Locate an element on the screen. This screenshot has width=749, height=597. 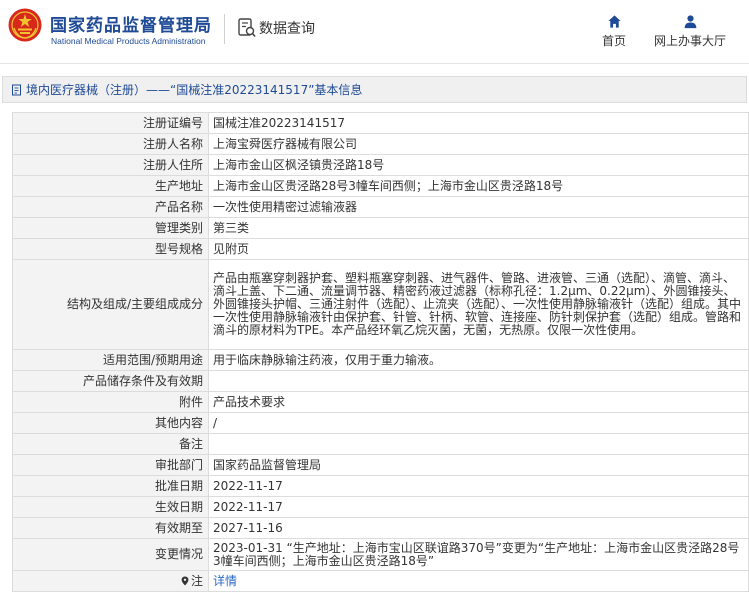
row-label: 审批部门 is located at coordinates (110, 465).